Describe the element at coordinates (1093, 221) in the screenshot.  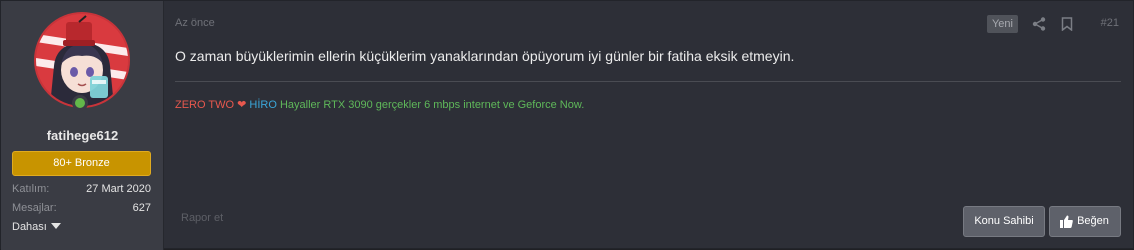
I see `like-label: Beğen` at that location.